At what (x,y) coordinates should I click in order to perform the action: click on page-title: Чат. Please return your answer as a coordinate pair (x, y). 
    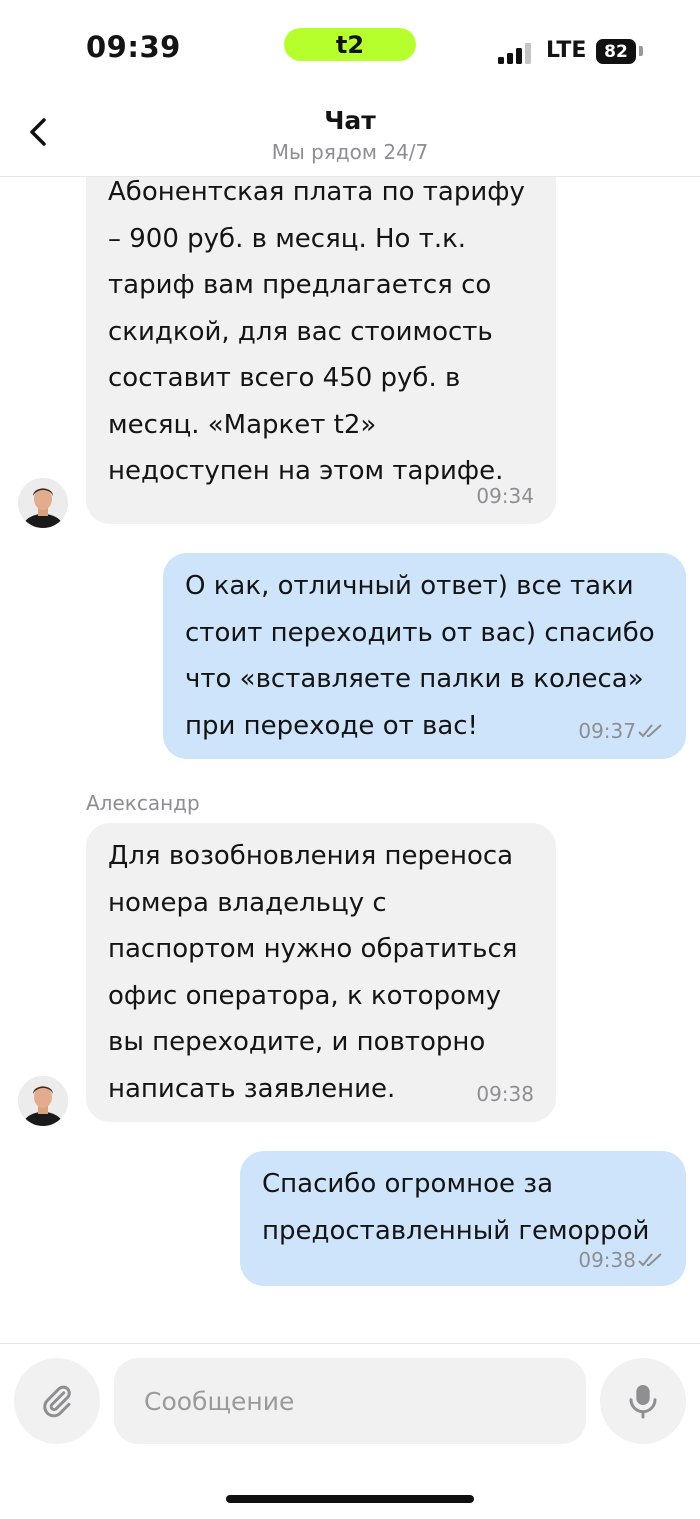
    Looking at the image, I should click on (350, 120).